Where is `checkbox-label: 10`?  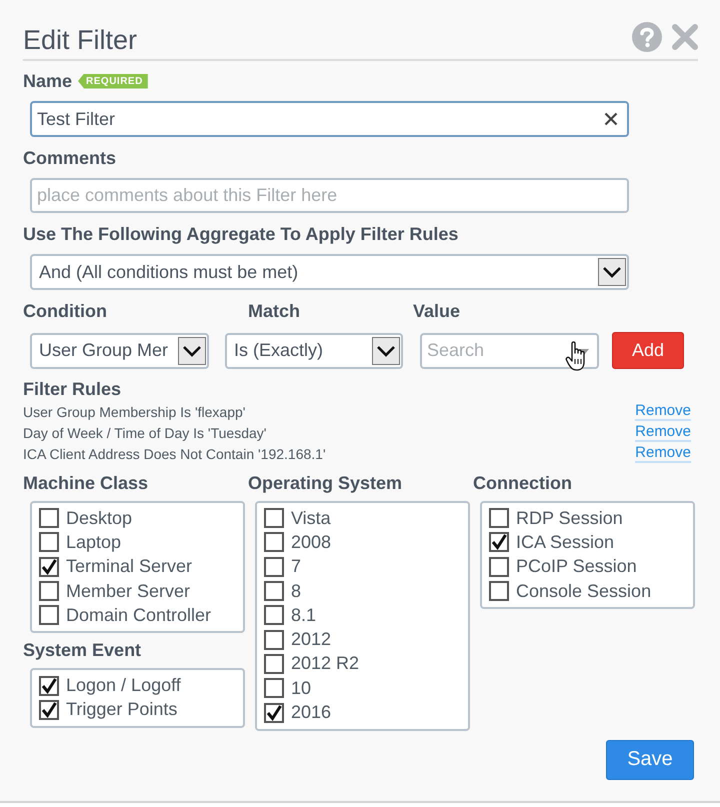
checkbox-label: 10 is located at coordinates (301, 688).